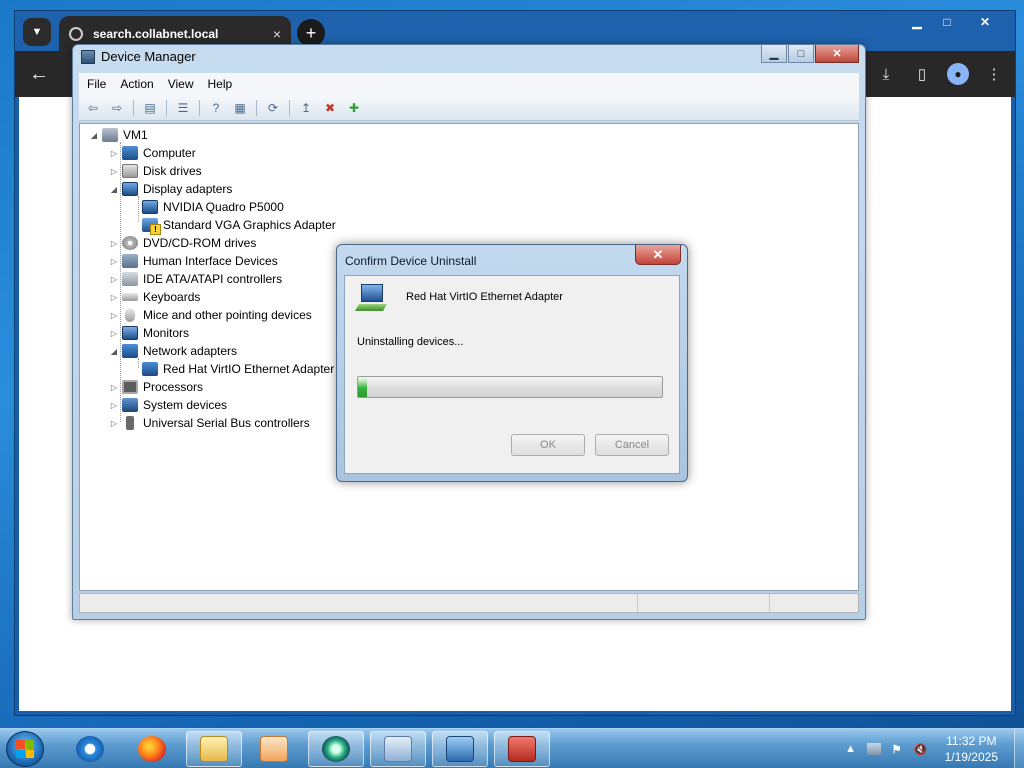 Image resolution: width=1024 pixels, height=768 pixels. I want to click on tree-item-mice: ▷ Mice and other pointing devices, so click(210, 315).